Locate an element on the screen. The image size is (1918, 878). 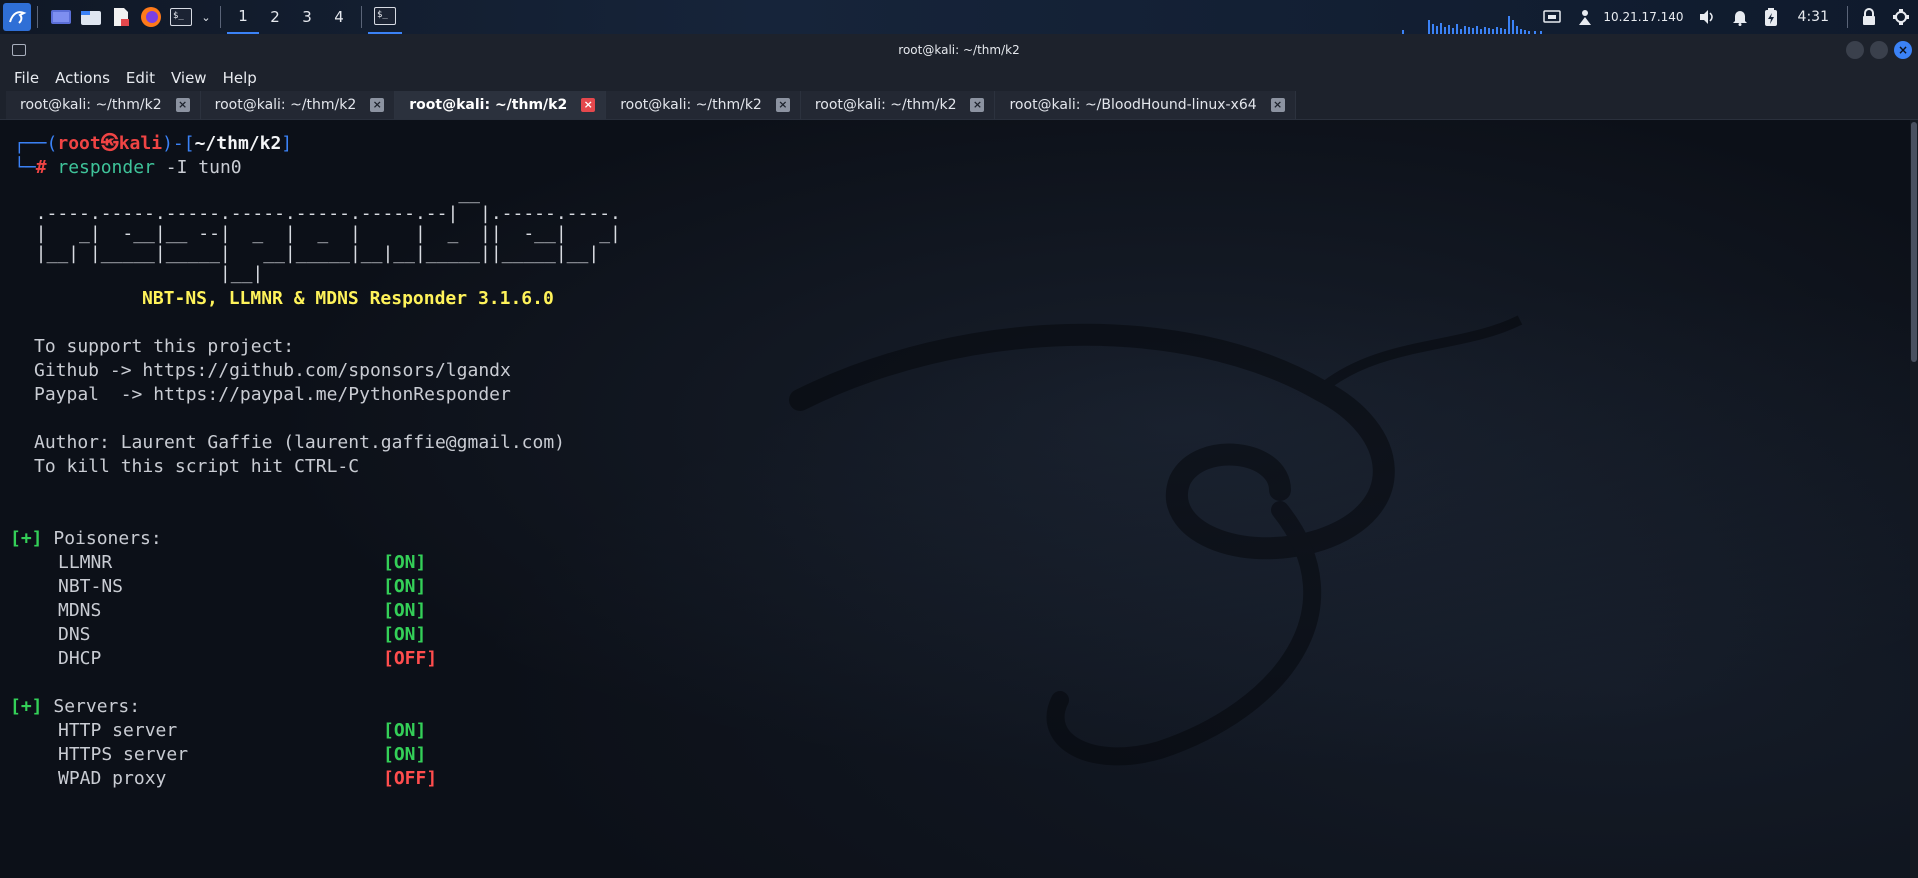
menu-edit: Edit is located at coordinates (140, 78).